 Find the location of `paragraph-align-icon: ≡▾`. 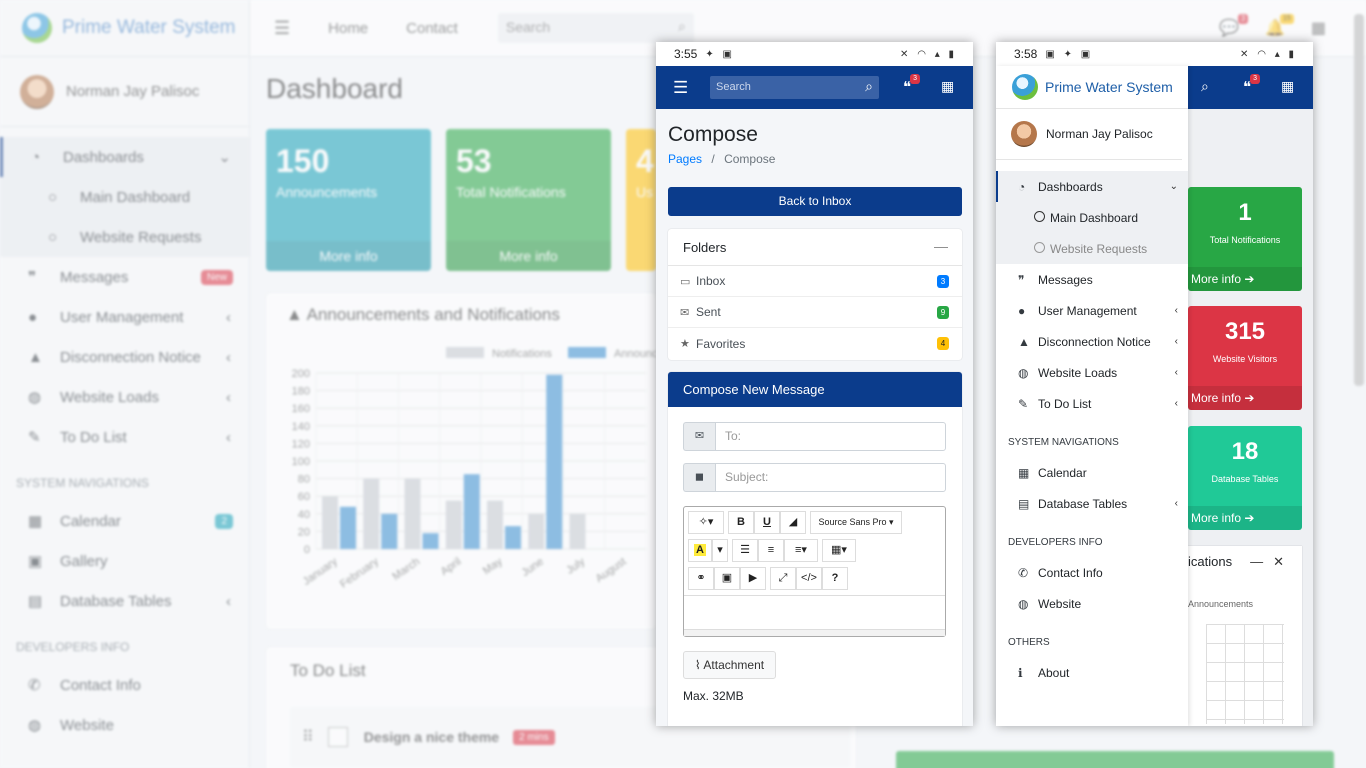

paragraph-align-icon: ≡▾ is located at coordinates (801, 550).